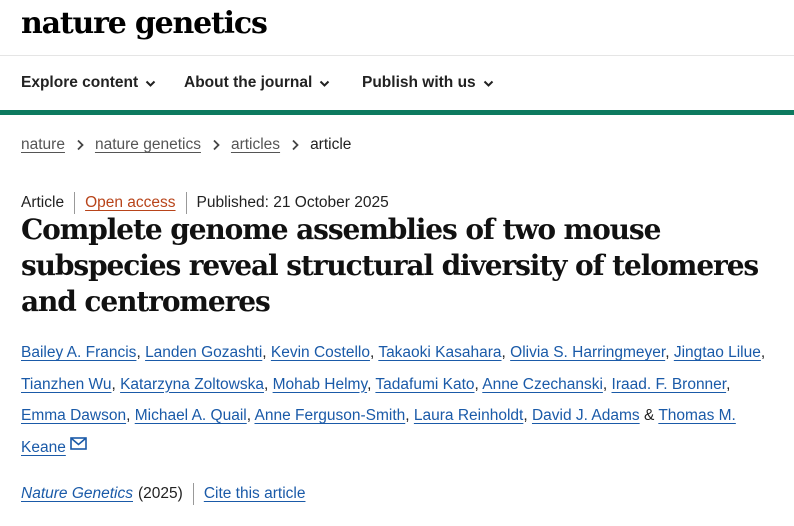 This screenshot has height=526, width=794. I want to click on author-link: Emma Dawson, so click(73, 415).